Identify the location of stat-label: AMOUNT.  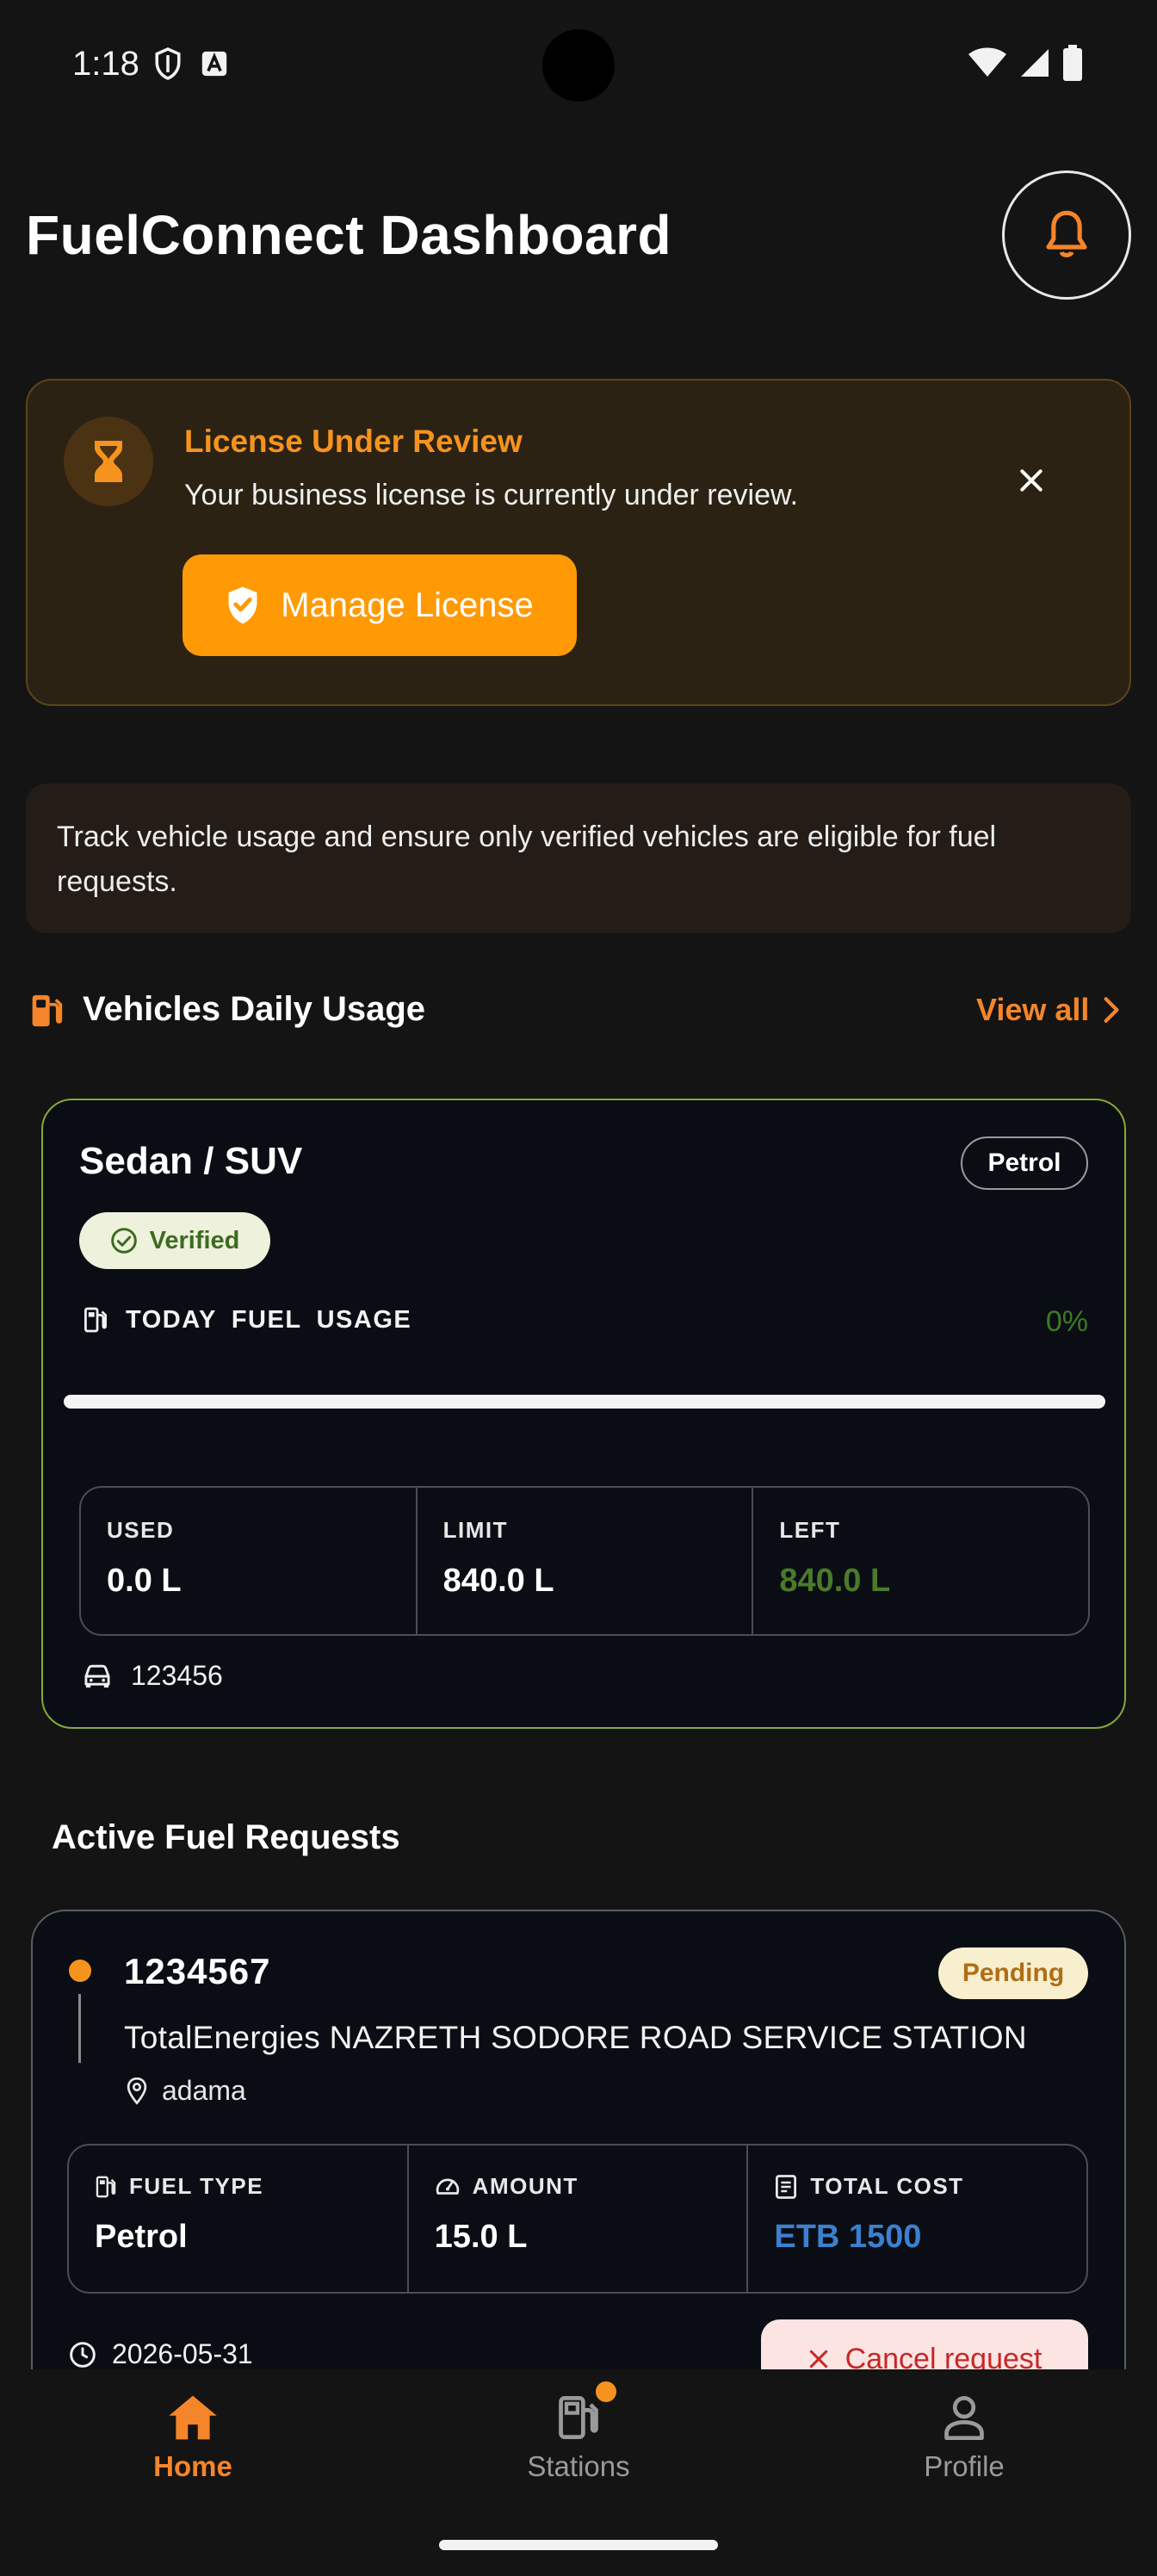
(525, 2186).